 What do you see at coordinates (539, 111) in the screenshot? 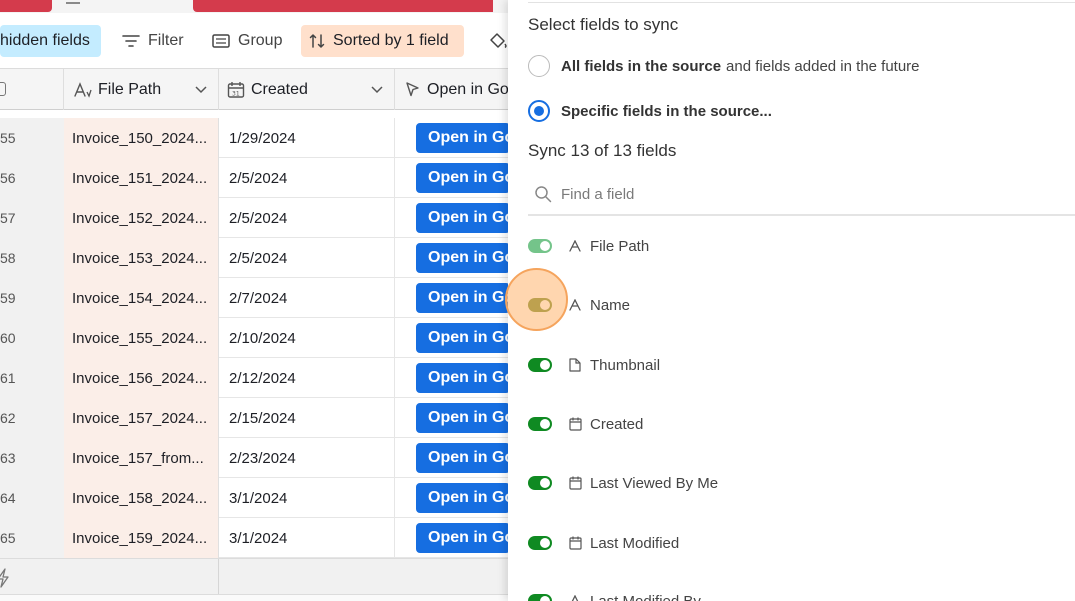
I see `radio-button-selected` at bounding box center [539, 111].